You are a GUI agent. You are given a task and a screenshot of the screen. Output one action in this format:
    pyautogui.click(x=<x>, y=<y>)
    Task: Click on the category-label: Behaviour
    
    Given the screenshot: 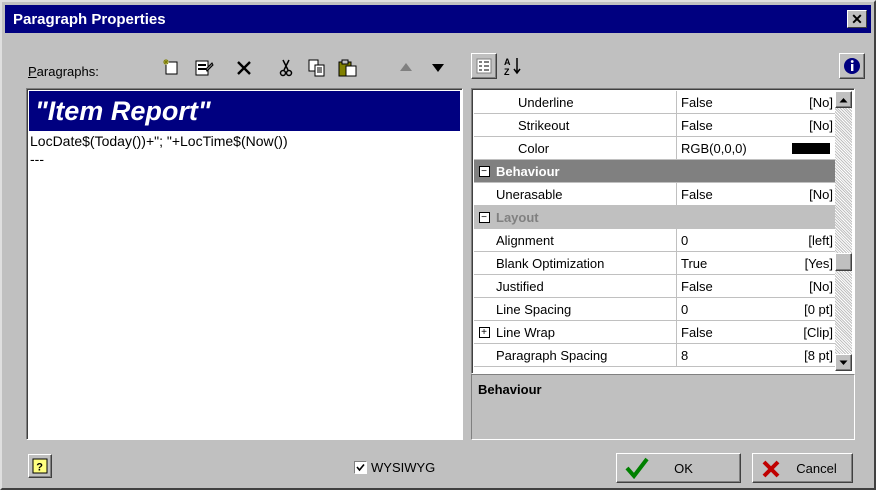 What is the action you would take?
    pyautogui.click(x=528, y=171)
    